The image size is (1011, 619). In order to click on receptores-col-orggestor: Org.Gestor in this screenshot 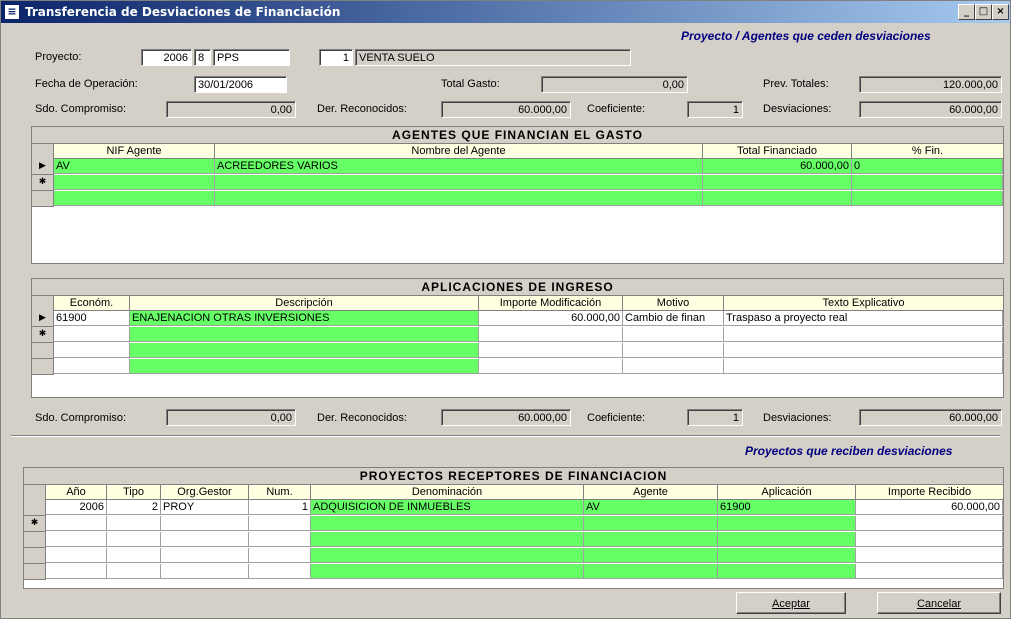, I will do `click(205, 492)`.